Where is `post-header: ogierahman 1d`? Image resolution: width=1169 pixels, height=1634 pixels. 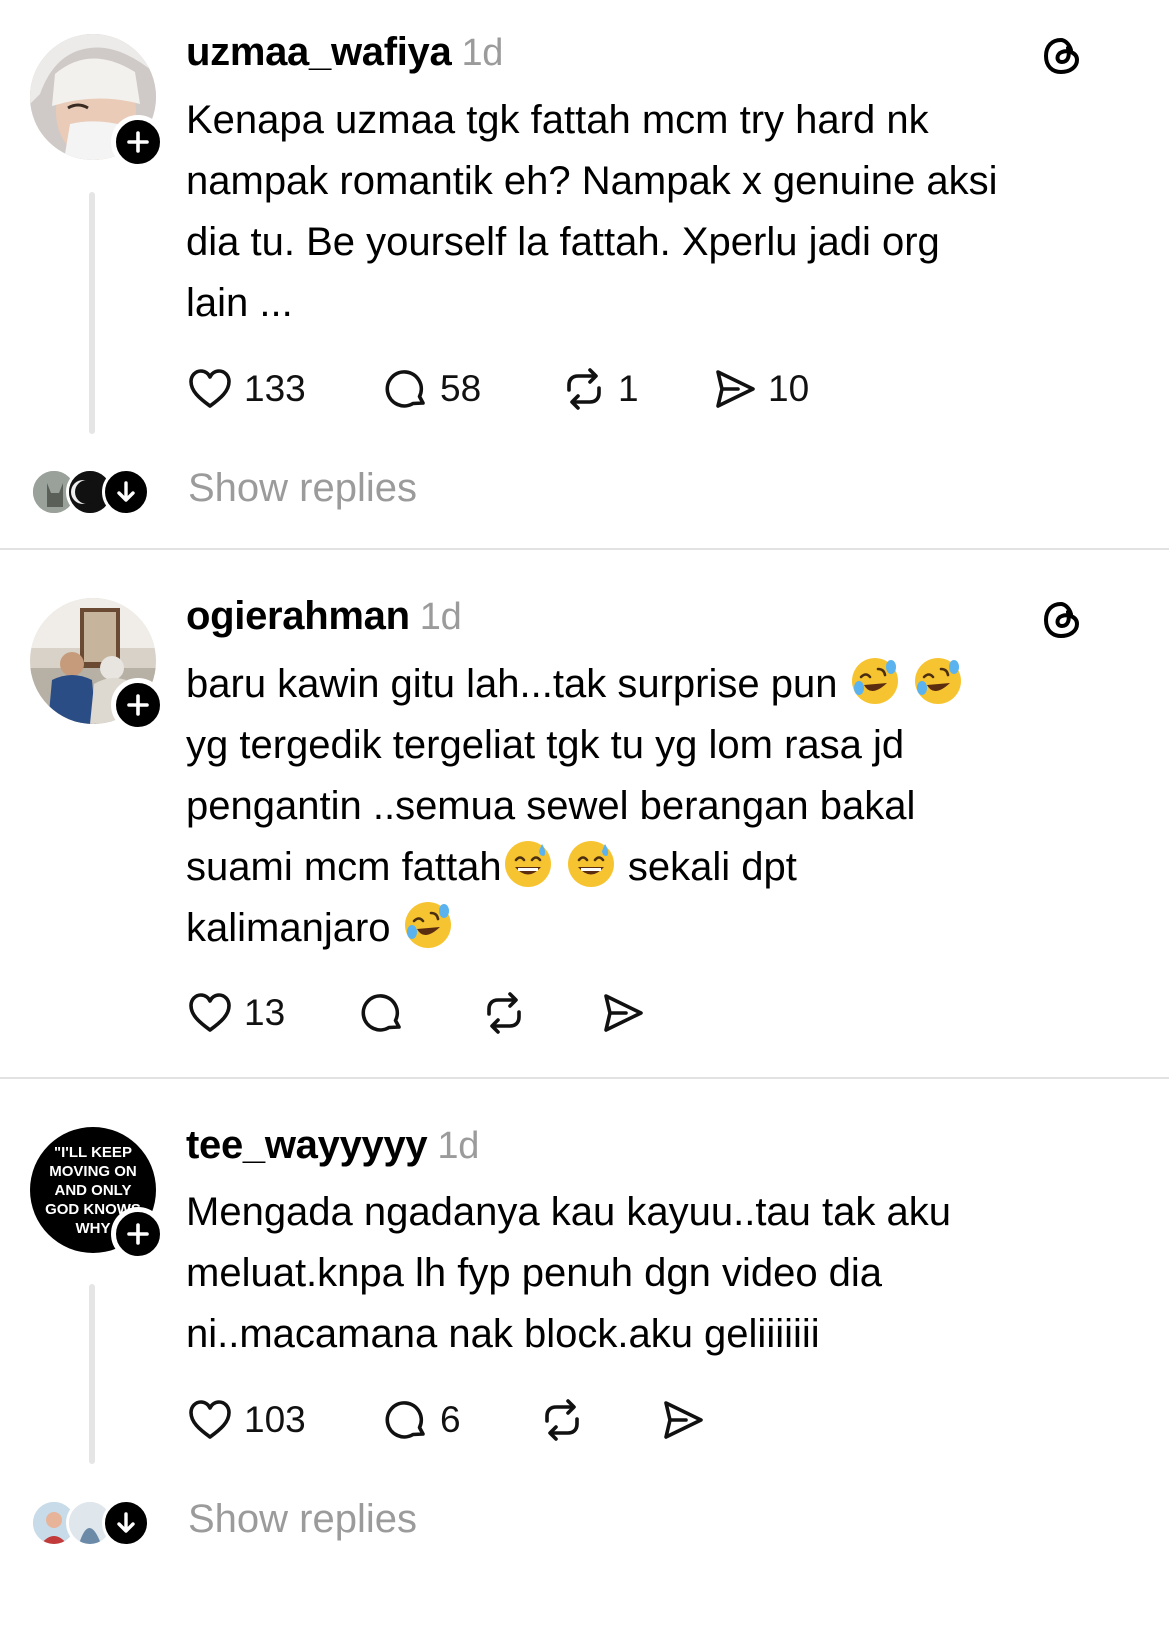
post-header: ogierahman 1d is located at coordinates (324, 616).